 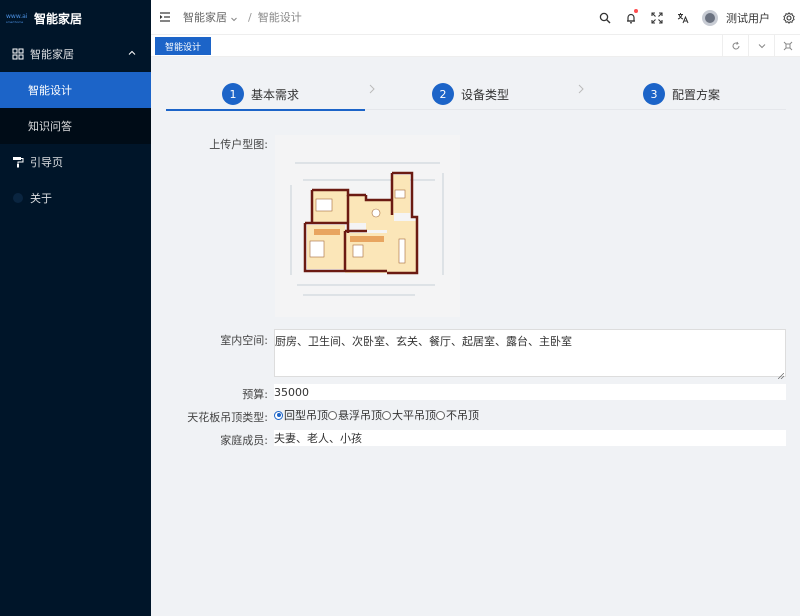 What do you see at coordinates (165, 17) in the screenshot?
I see `menu-fold-icon` at bounding box center [165, 17].